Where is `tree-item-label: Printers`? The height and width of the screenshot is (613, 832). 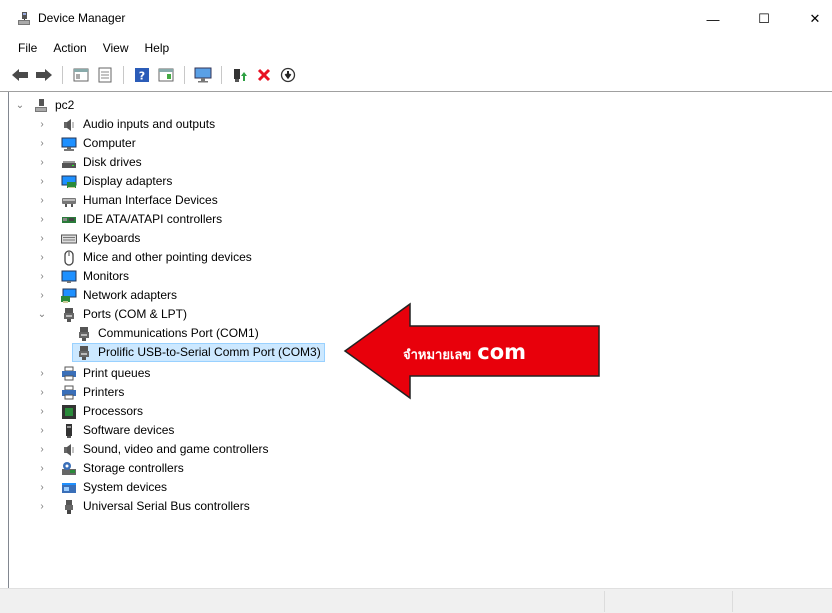
tree-item-label: Printers is located at coordinates (104, 392).